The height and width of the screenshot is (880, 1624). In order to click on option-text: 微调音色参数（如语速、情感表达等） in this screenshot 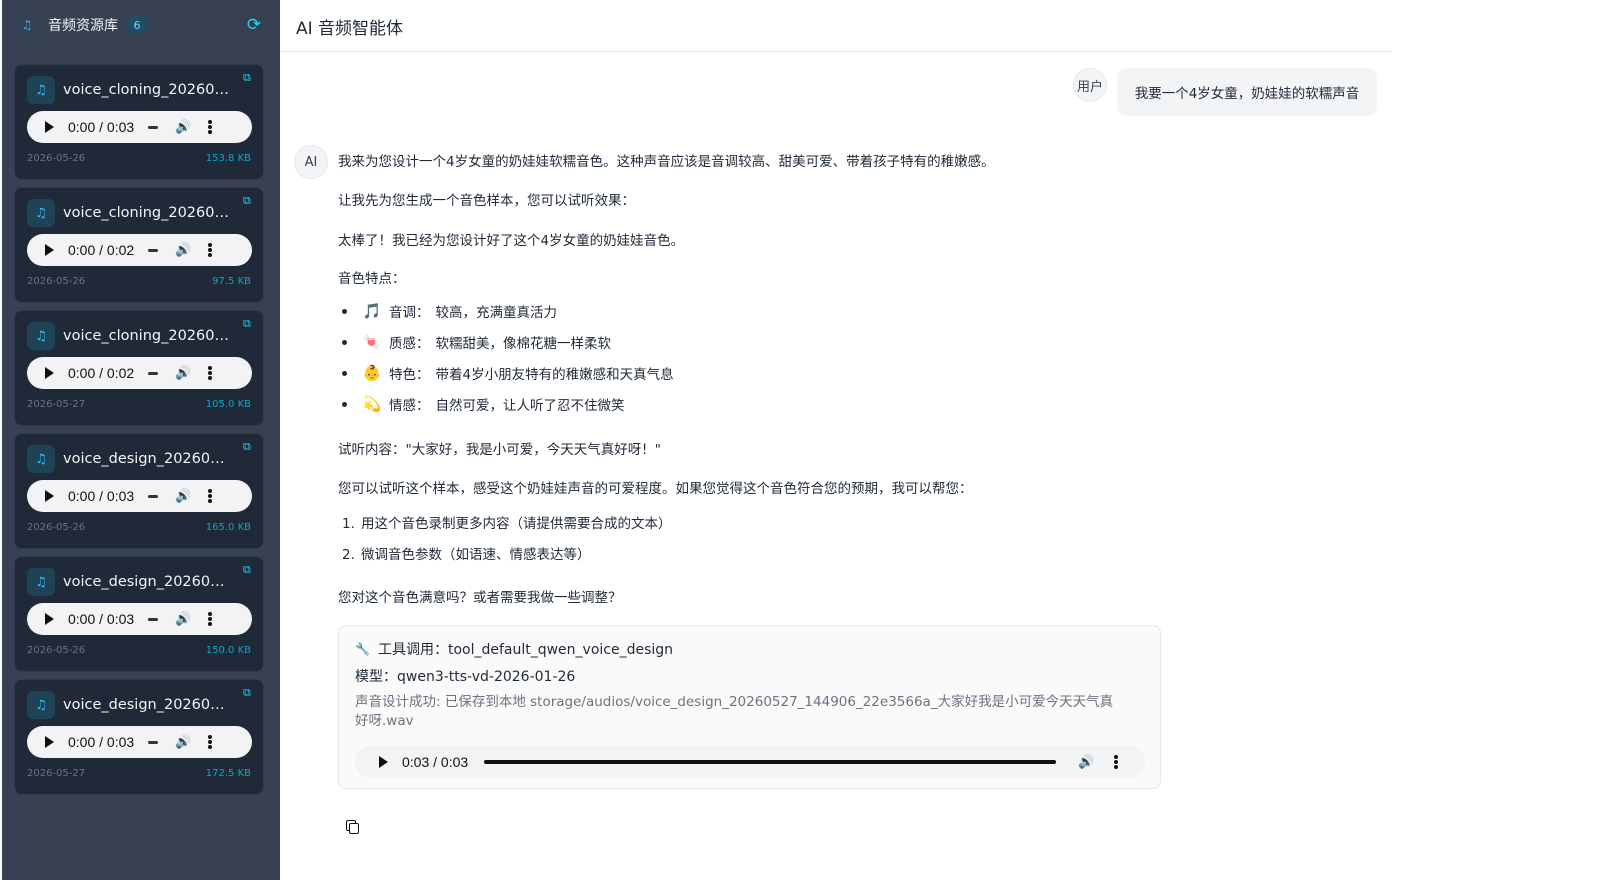, I will do `click(476, 555)`.